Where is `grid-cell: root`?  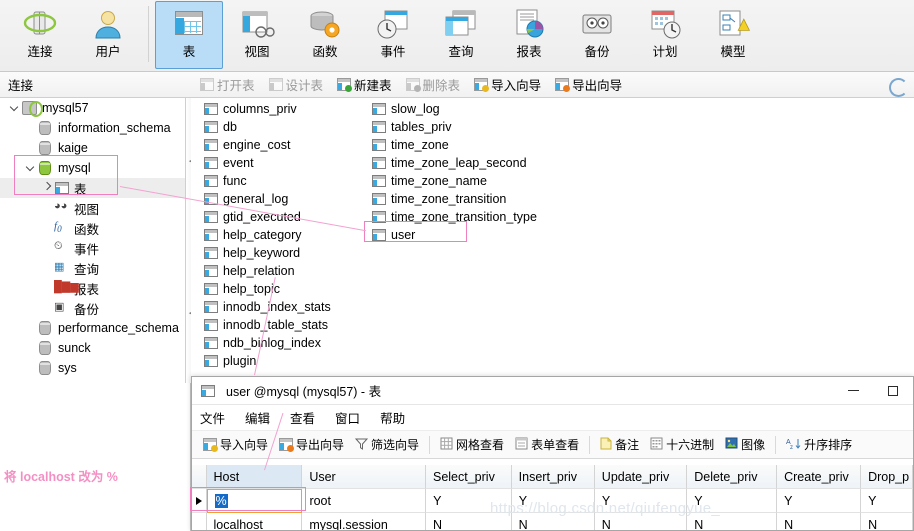 grid-cell: root is located at coordinates (364, 501).